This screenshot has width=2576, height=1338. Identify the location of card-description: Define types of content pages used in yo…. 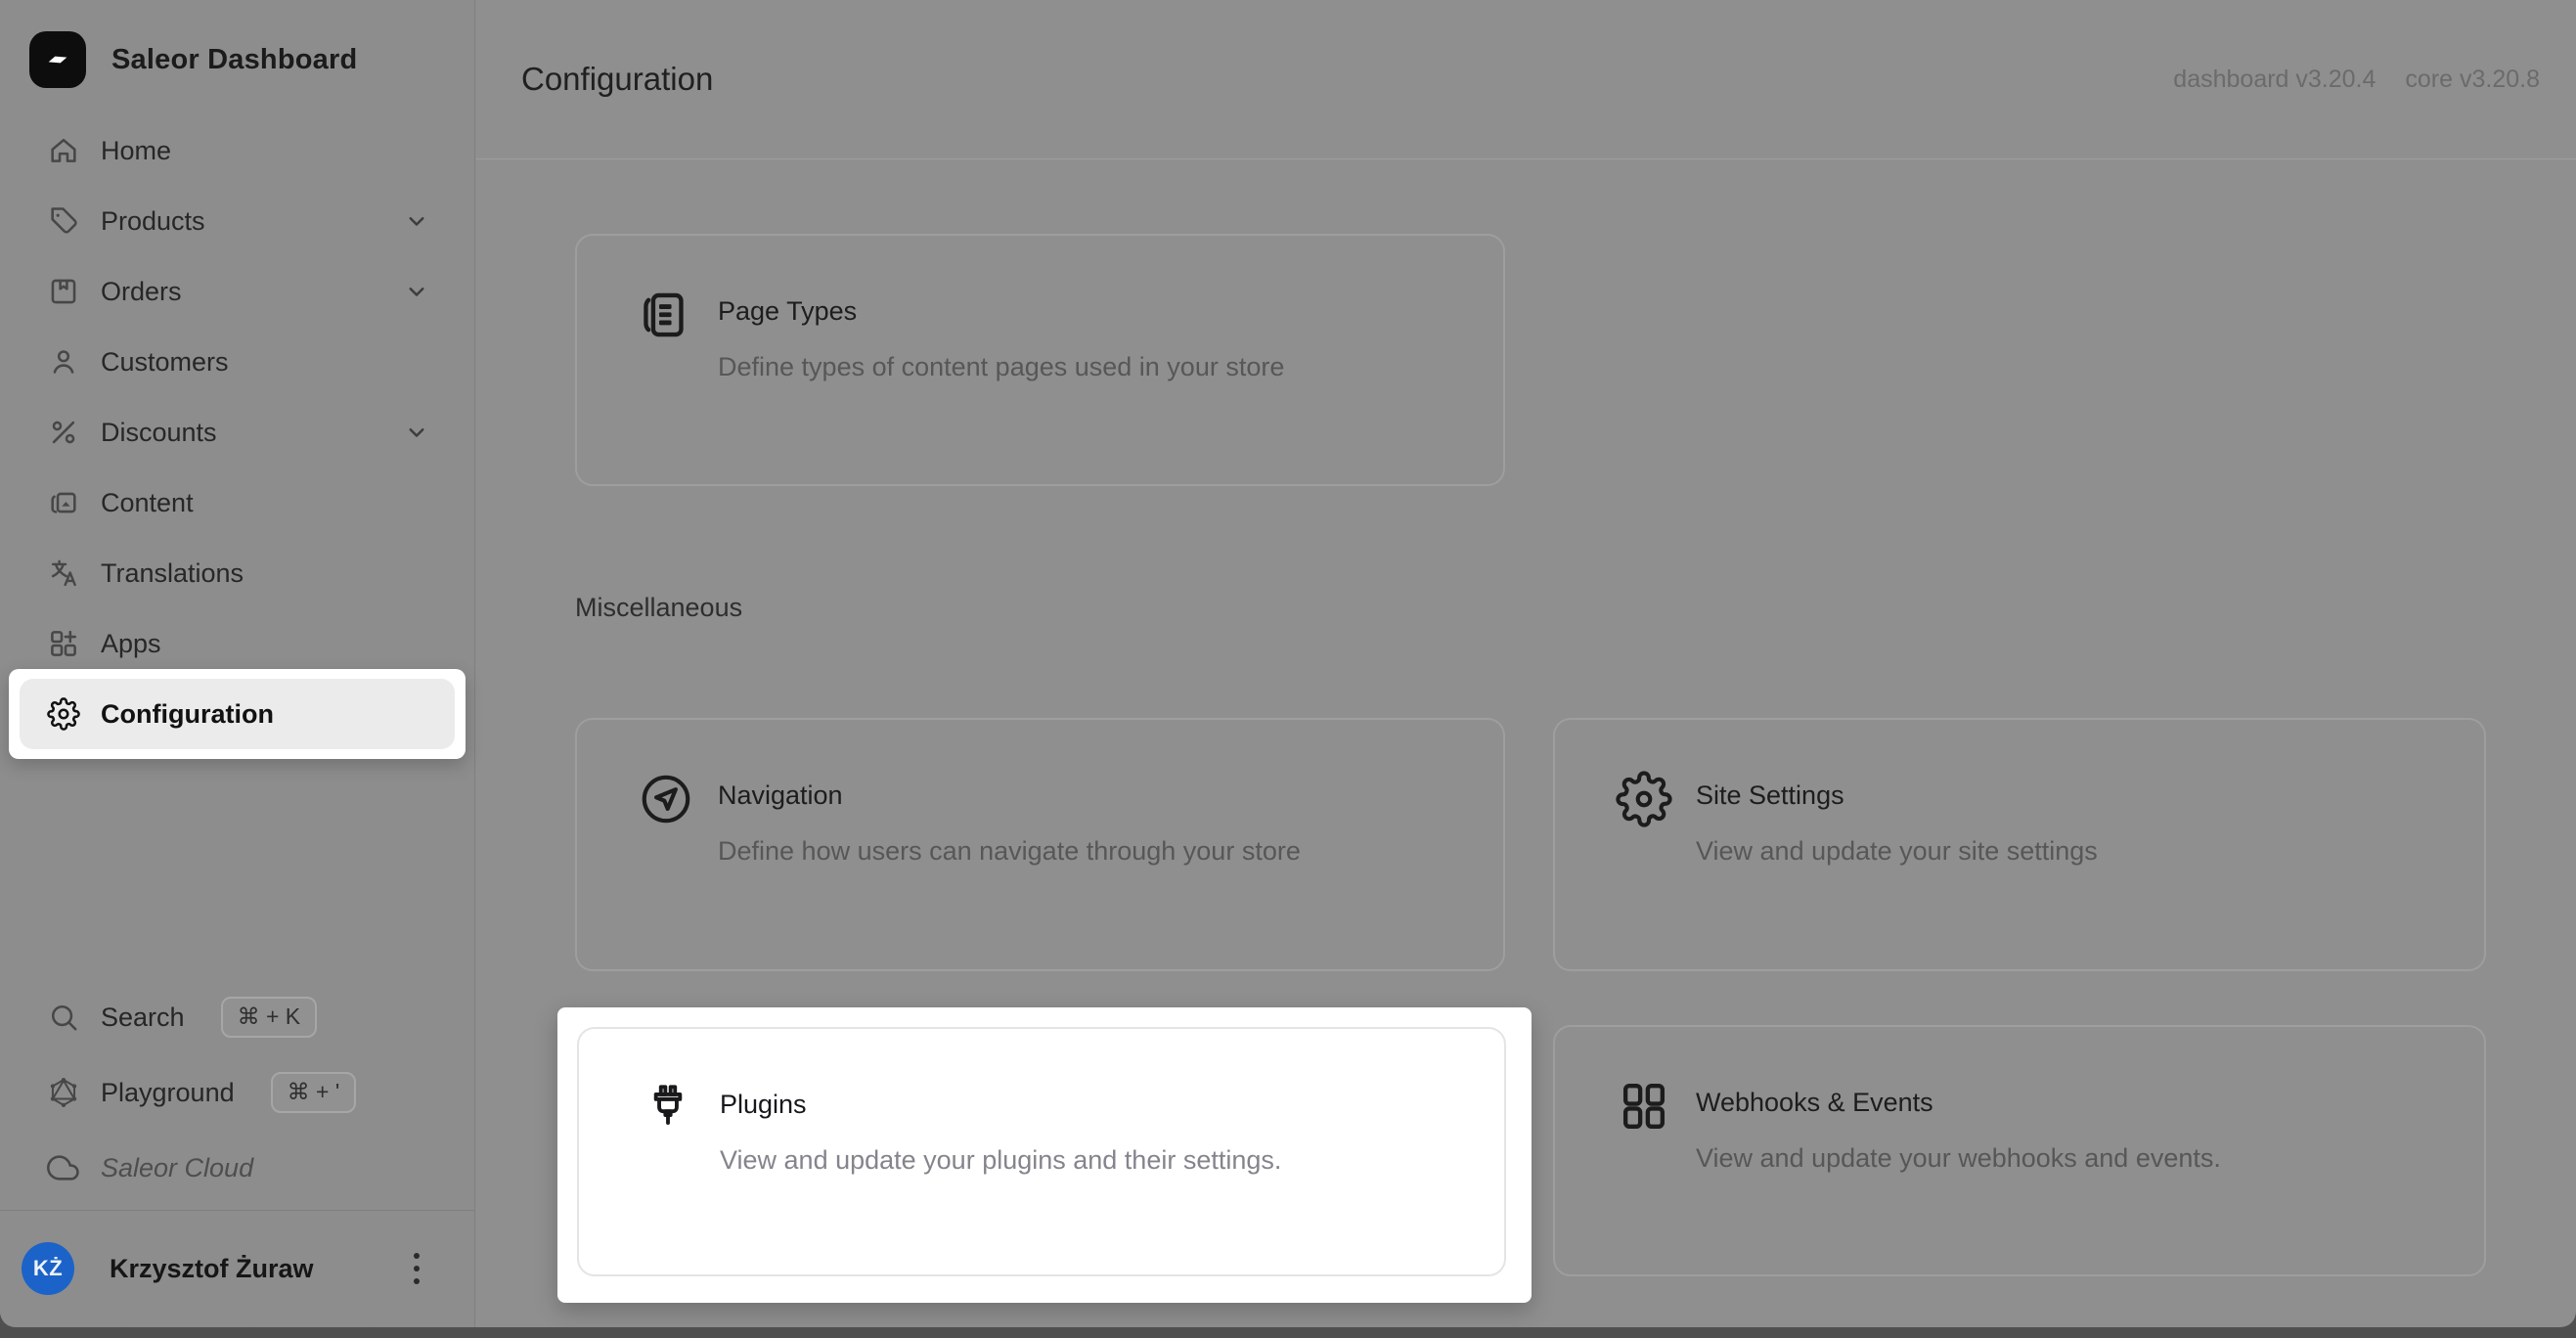
(1002, 366).